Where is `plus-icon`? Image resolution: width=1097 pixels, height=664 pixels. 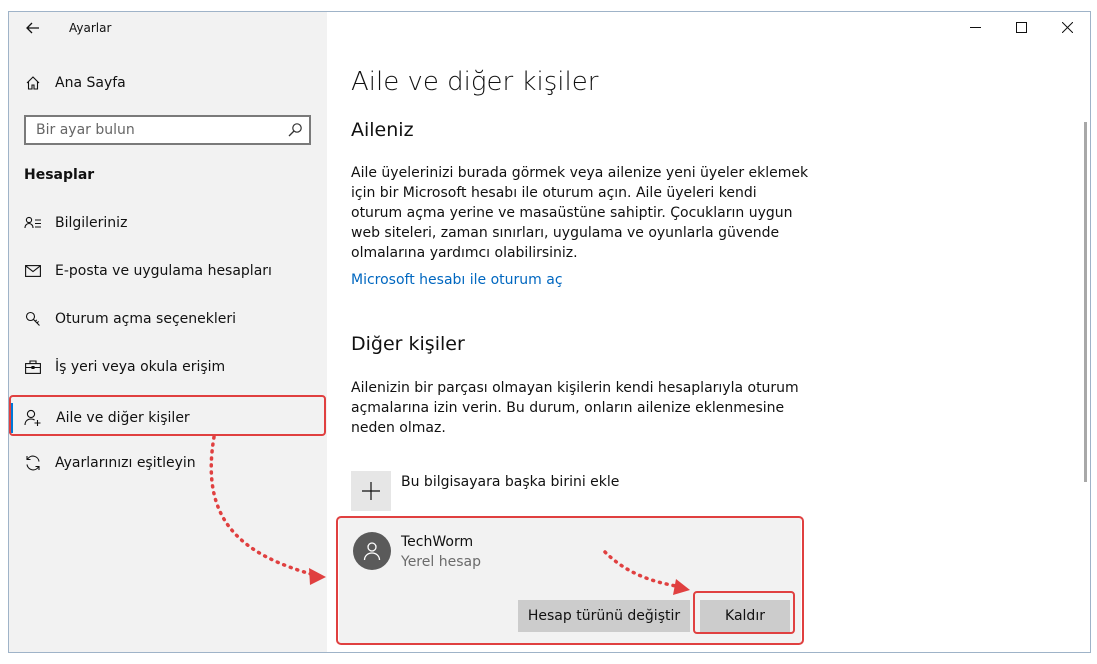
plus-icon is located at coordinates (371, 491).